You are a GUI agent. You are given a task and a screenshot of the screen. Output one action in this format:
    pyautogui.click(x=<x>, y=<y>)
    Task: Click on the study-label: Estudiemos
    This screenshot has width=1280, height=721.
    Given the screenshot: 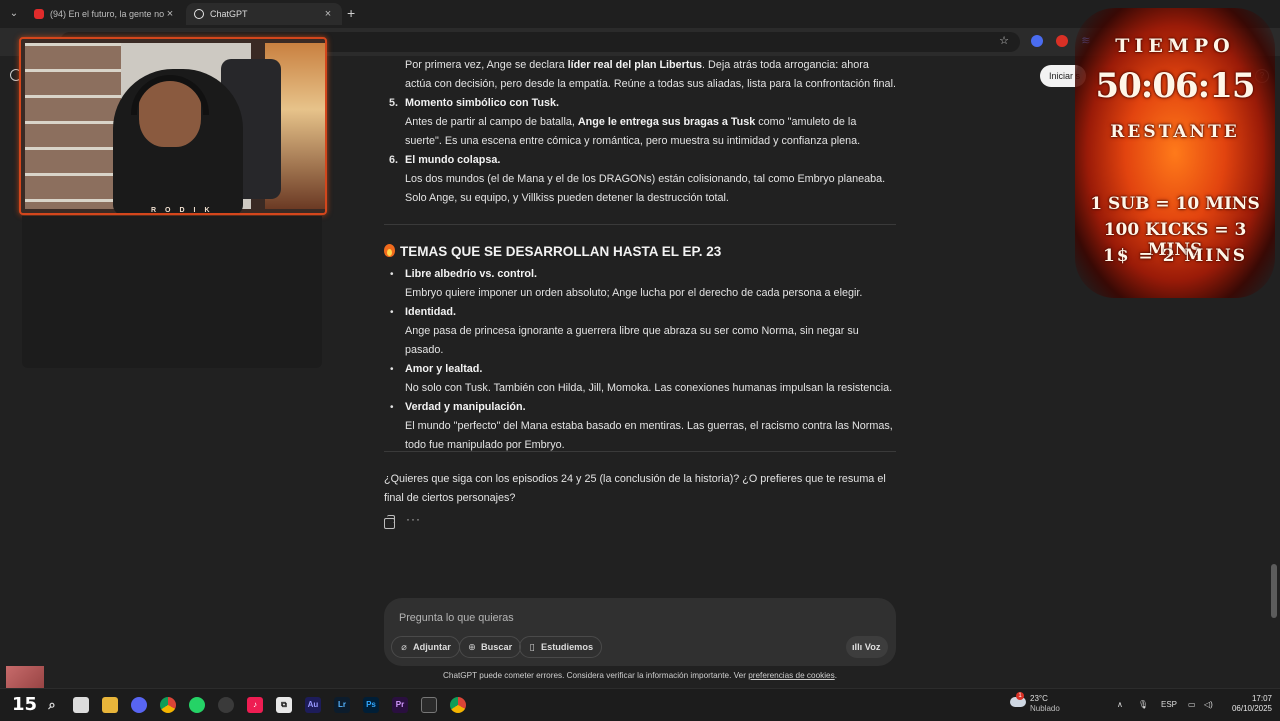 What is the action you would take?
    pyautogui.click(x=567, y=647)
    